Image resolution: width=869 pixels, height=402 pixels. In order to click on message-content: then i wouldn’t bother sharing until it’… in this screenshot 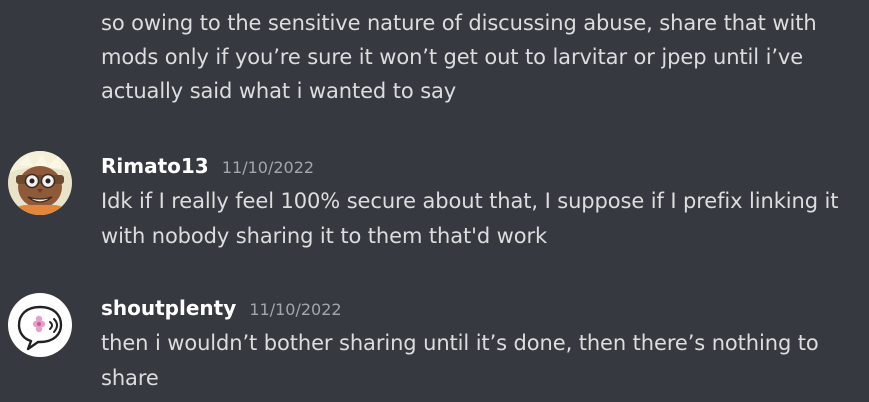, I will do `click(460, 360)`.